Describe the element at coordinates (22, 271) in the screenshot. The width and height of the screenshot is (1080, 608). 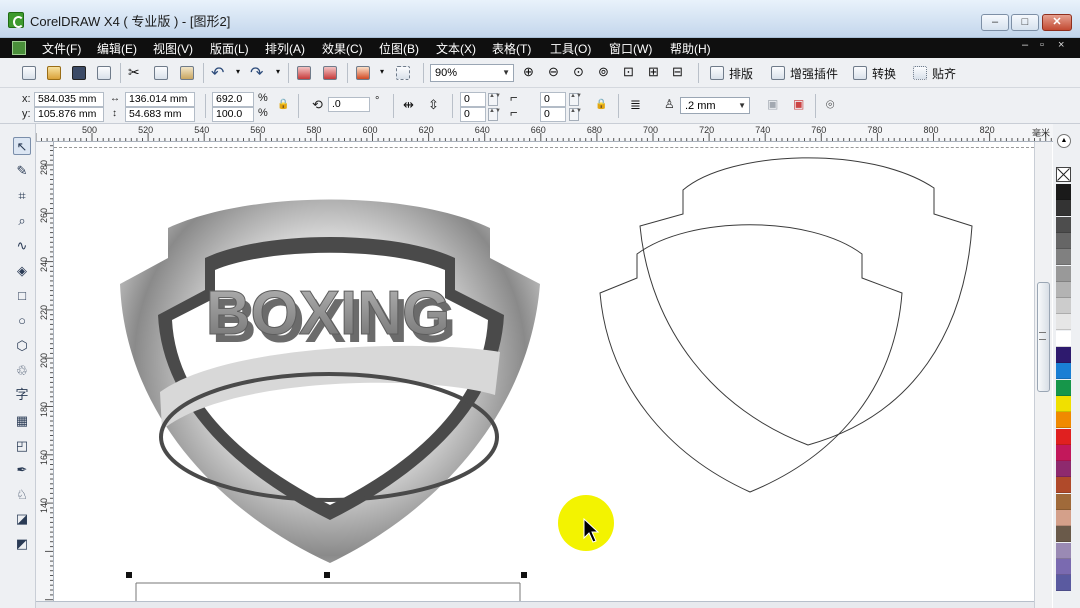
I see `smart-fill-tool-icon: ◈` at that location.